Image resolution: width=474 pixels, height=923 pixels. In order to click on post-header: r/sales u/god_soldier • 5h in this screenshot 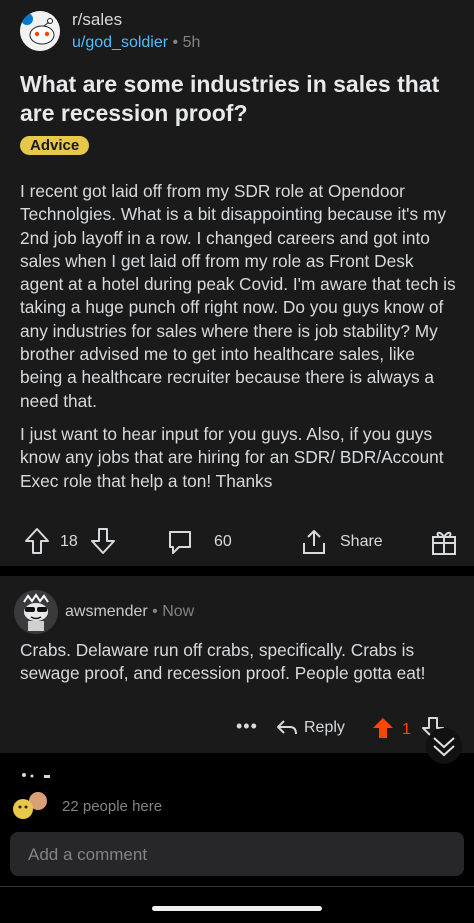, I will do `click(110, 31)`.